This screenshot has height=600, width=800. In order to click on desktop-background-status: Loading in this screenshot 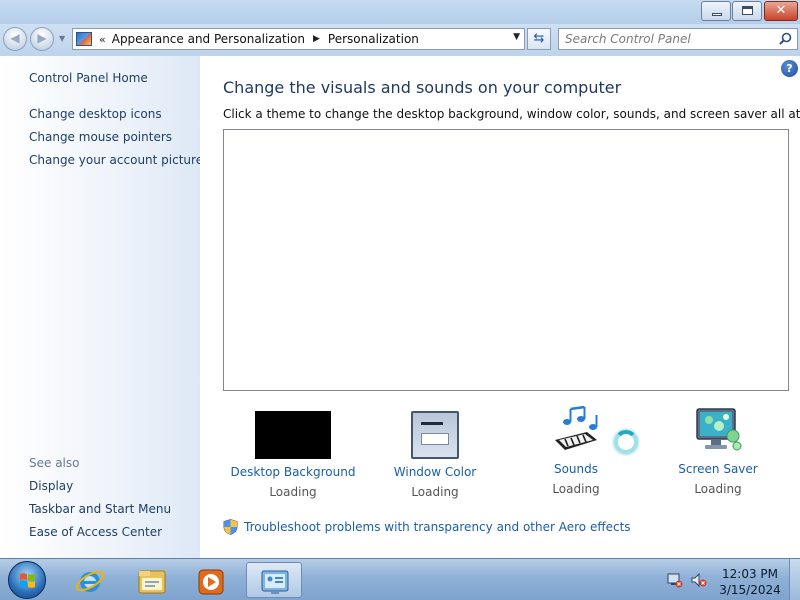, I will do `click(293, 492)`.